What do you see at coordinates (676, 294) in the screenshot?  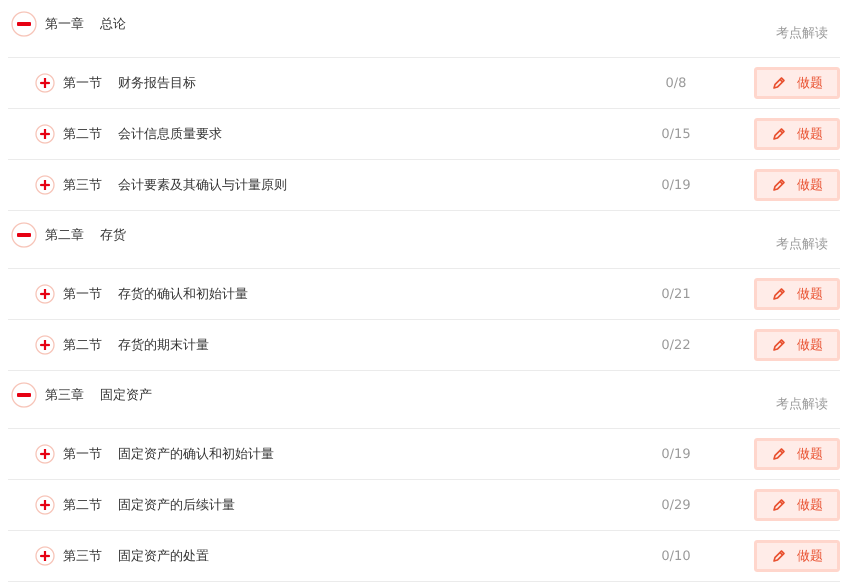 I see `progress-count: 0/21` at bounding box center [676, 294].